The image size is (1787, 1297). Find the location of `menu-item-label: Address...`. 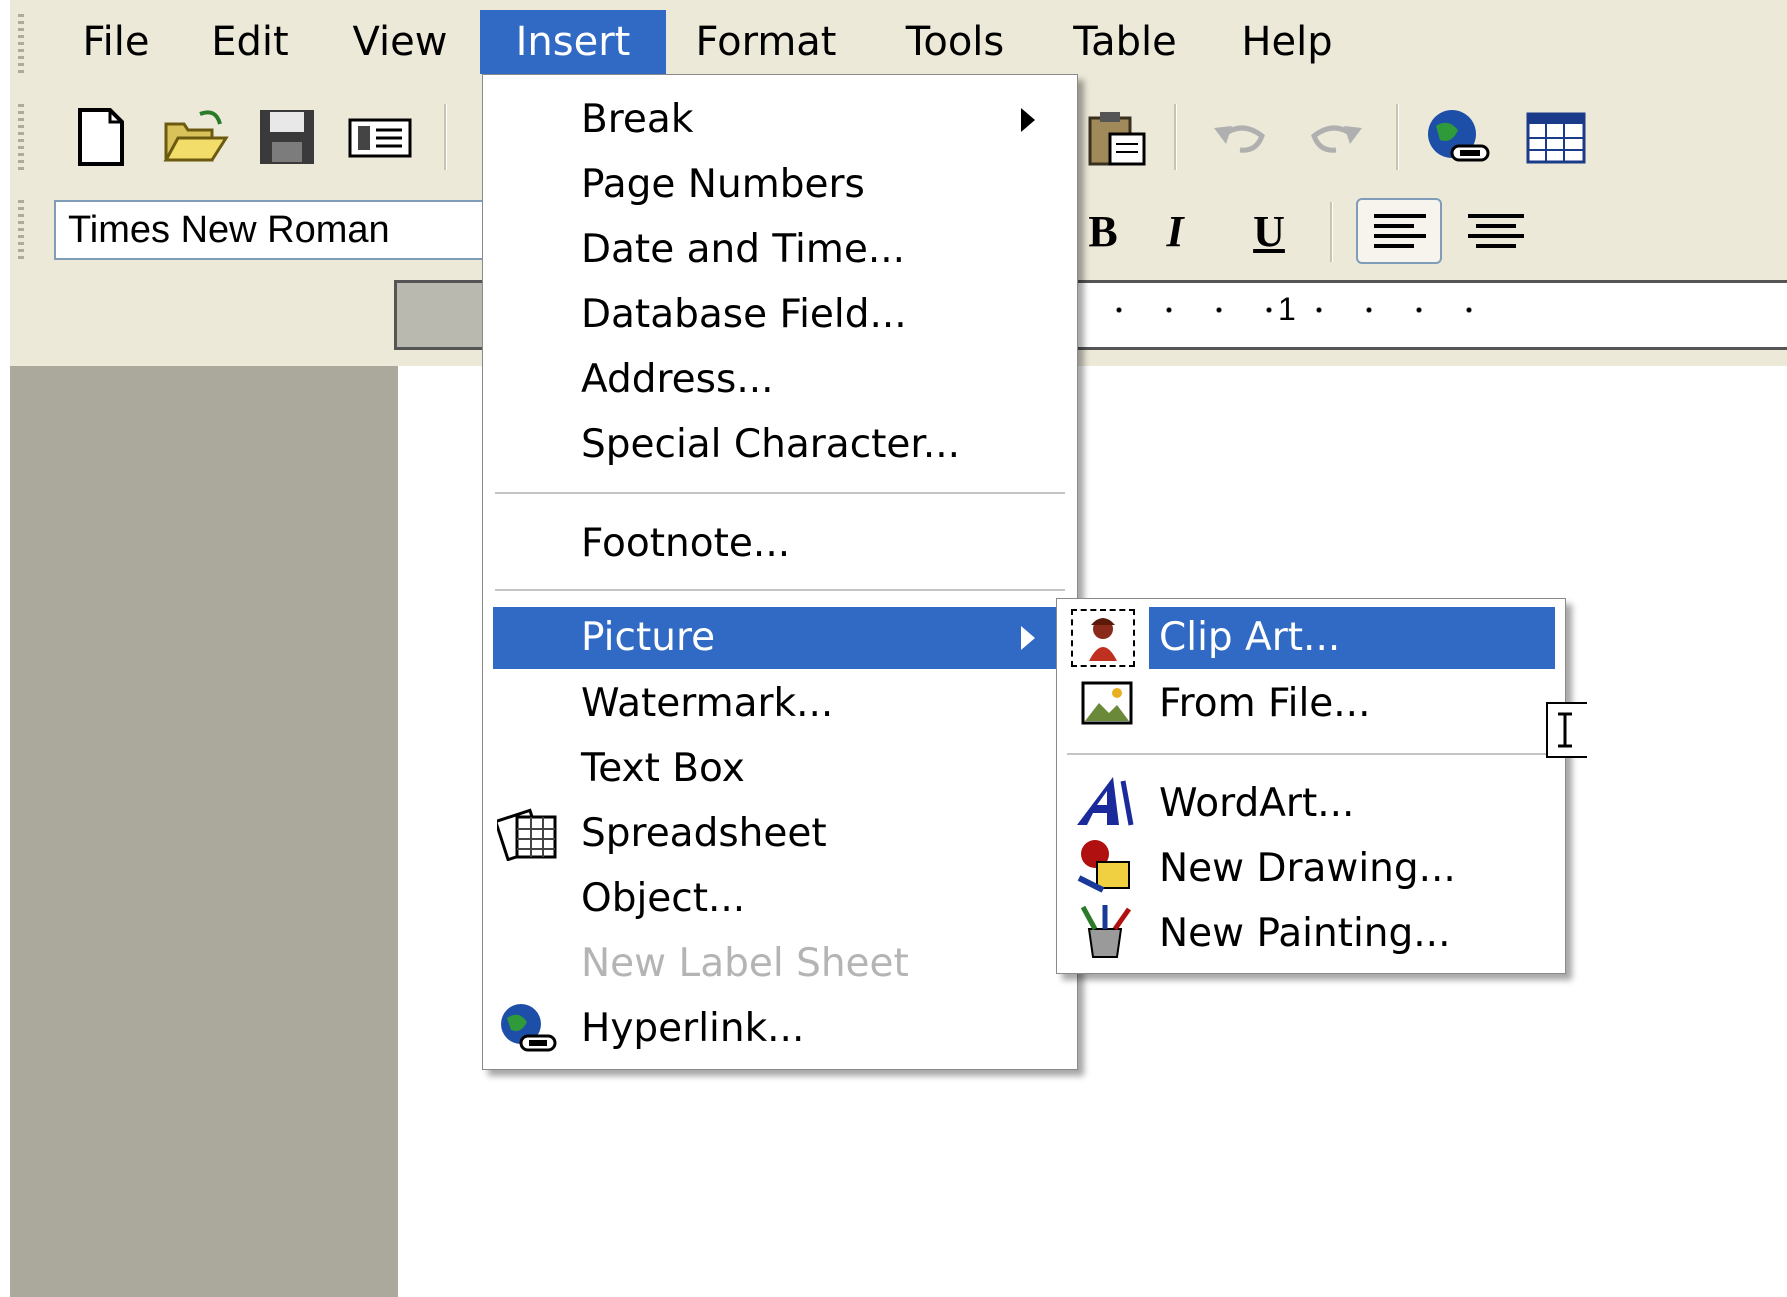

menu-item-label: Address... is located at coordinates (677, 379).